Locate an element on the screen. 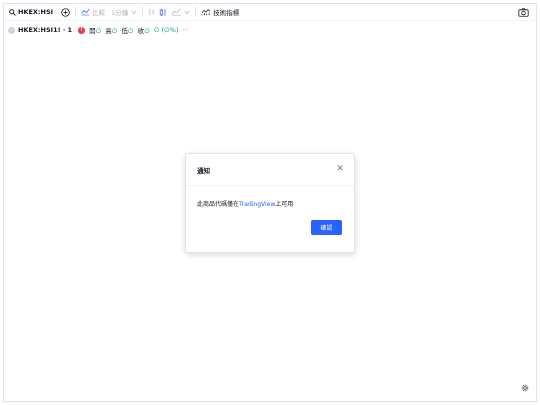  chart-type-dropdown is located at coordinates (180, 12).